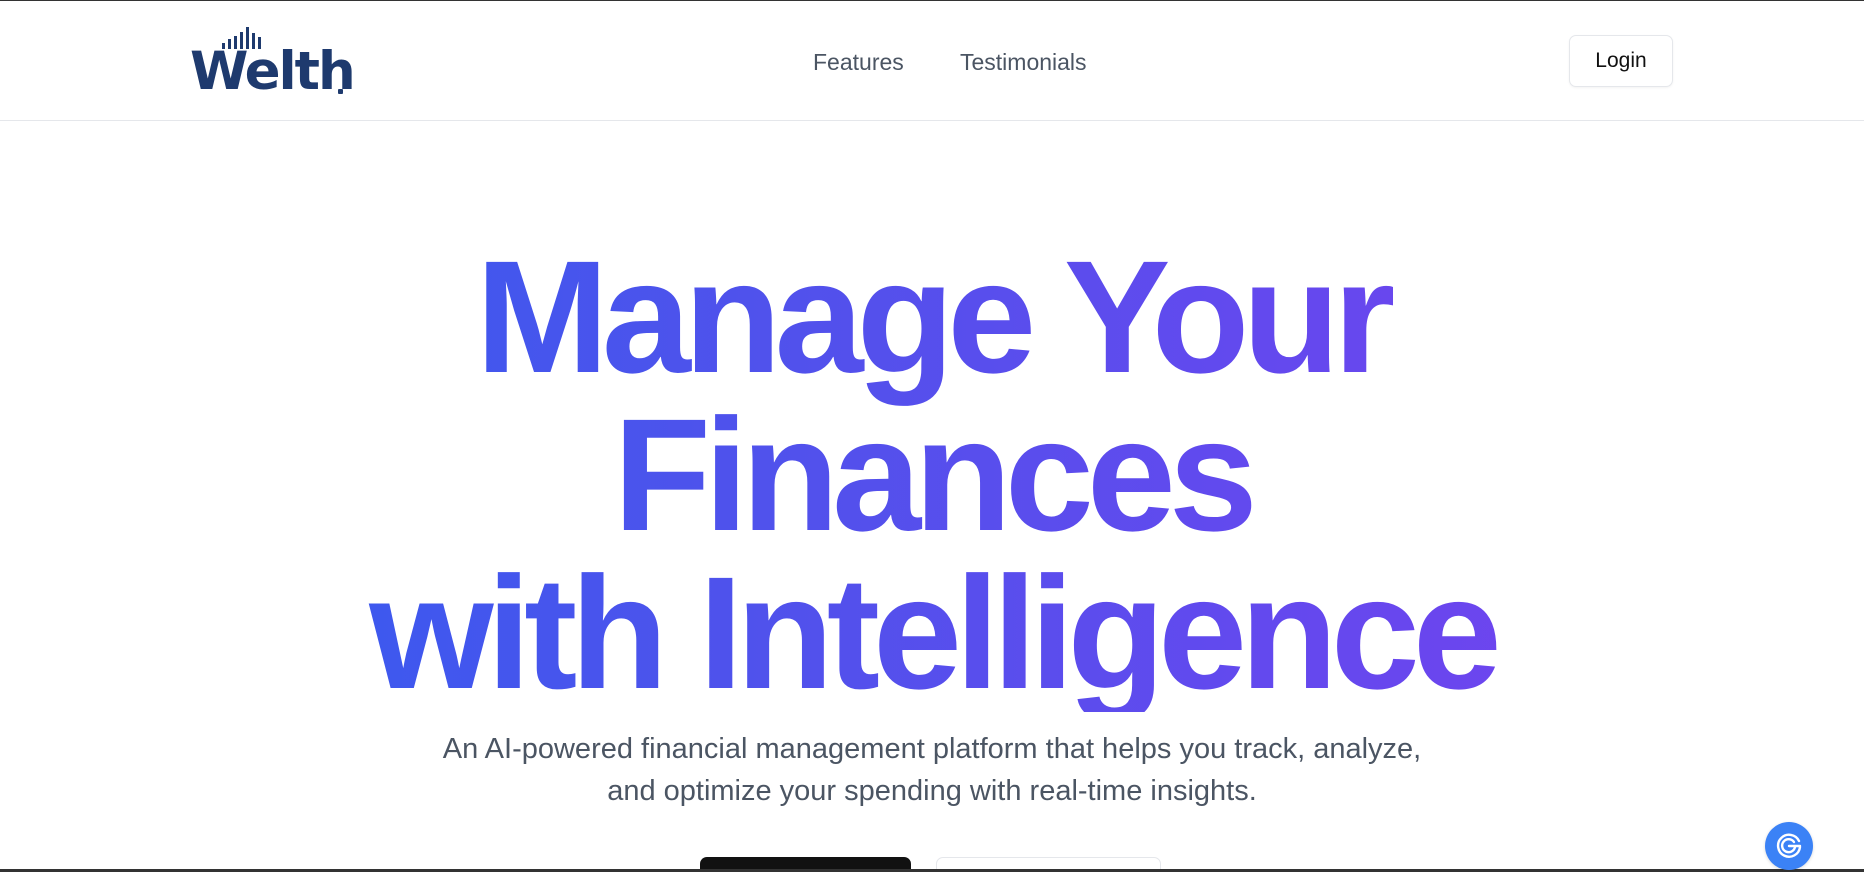  What do you see at coordinates (340, 91) in the screenshot?
I see `brand-dot` at bounding box center [340, 91].